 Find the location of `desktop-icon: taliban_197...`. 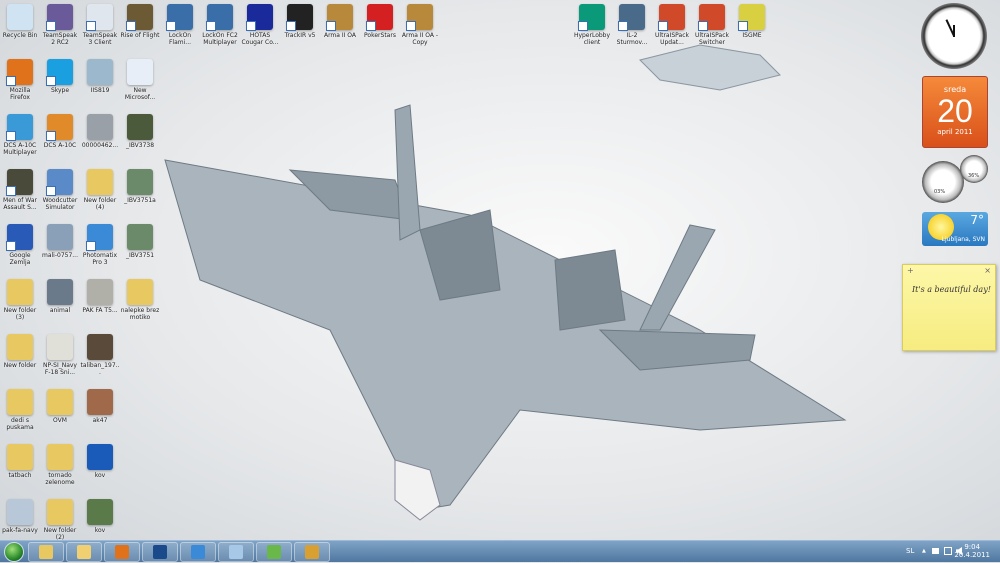

desktop-icon: taliban_197... is located at coordinates (100, 355).